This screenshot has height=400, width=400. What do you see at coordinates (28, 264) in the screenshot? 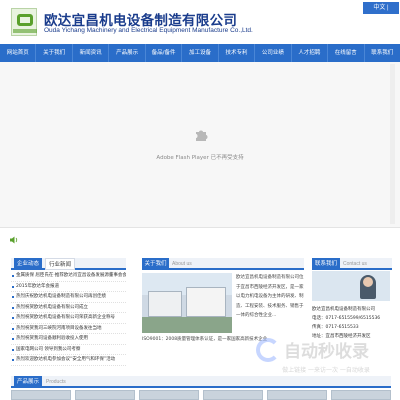
I see `tab-company-news: 企业动态` at bounding box center [28, 264].